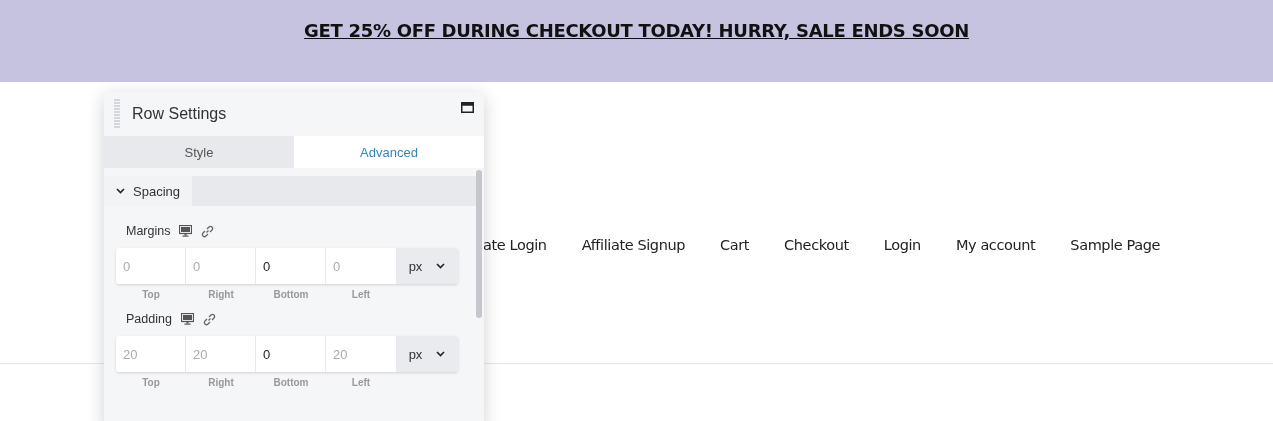 The image size is (1273, 421). What do you see at coordinates (636, 32) in the screenshot?
I see `promo-link: GET 25% OFF DURING CHECKOUT TODAY! HURRY, SALE ENDS SOON` at bounding box center [636, 32].